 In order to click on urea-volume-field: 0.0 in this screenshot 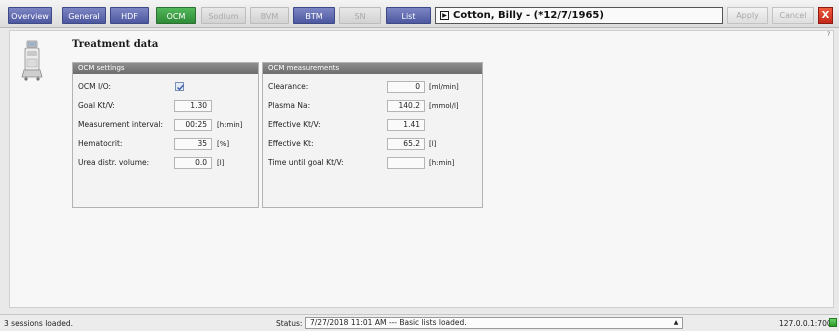, I will do `click(193, 163)`.